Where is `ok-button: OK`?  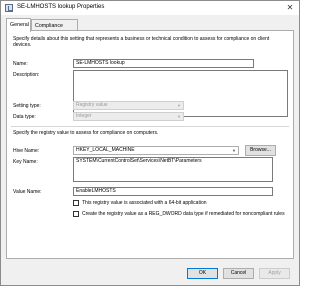
ok-button: OK is located at coordinates (202, 273).